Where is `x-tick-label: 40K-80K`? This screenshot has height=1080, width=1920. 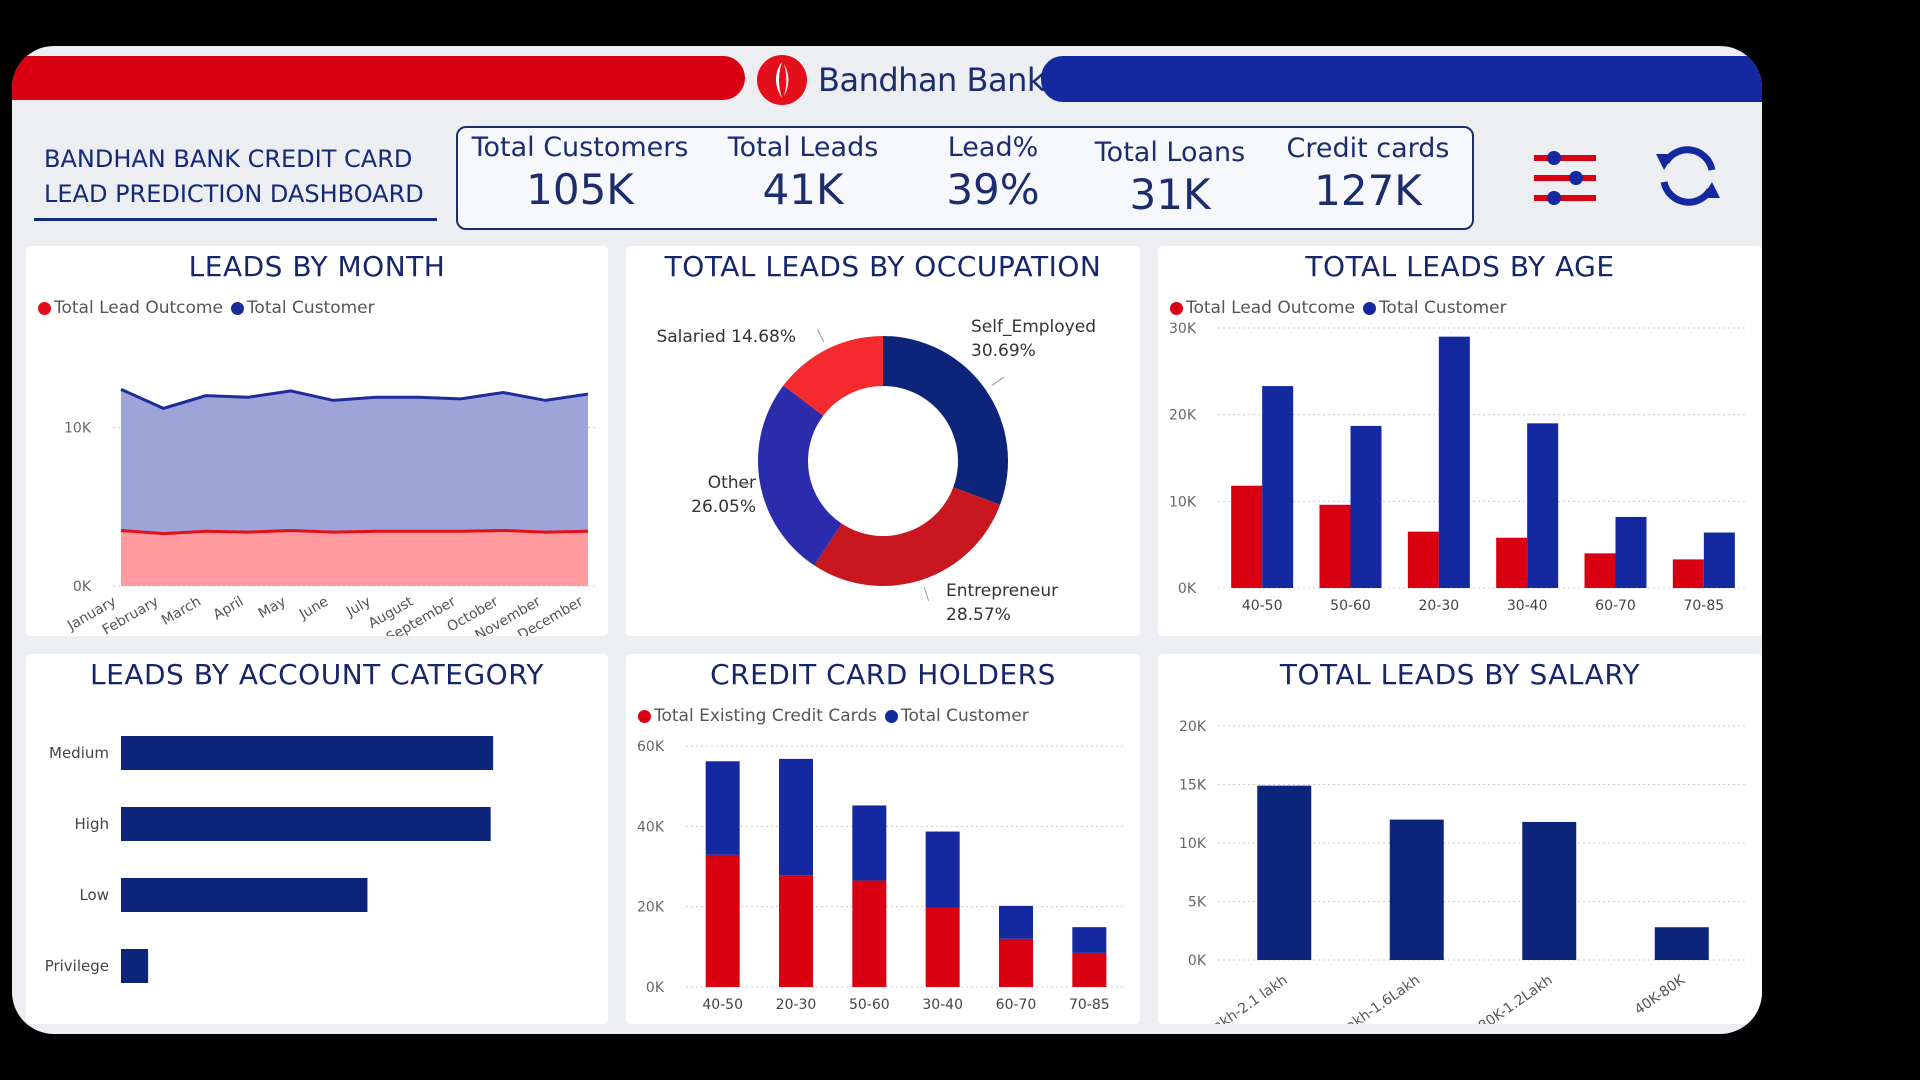 x-tick-label: 40K-80K is located at coordinates (1660, 995).